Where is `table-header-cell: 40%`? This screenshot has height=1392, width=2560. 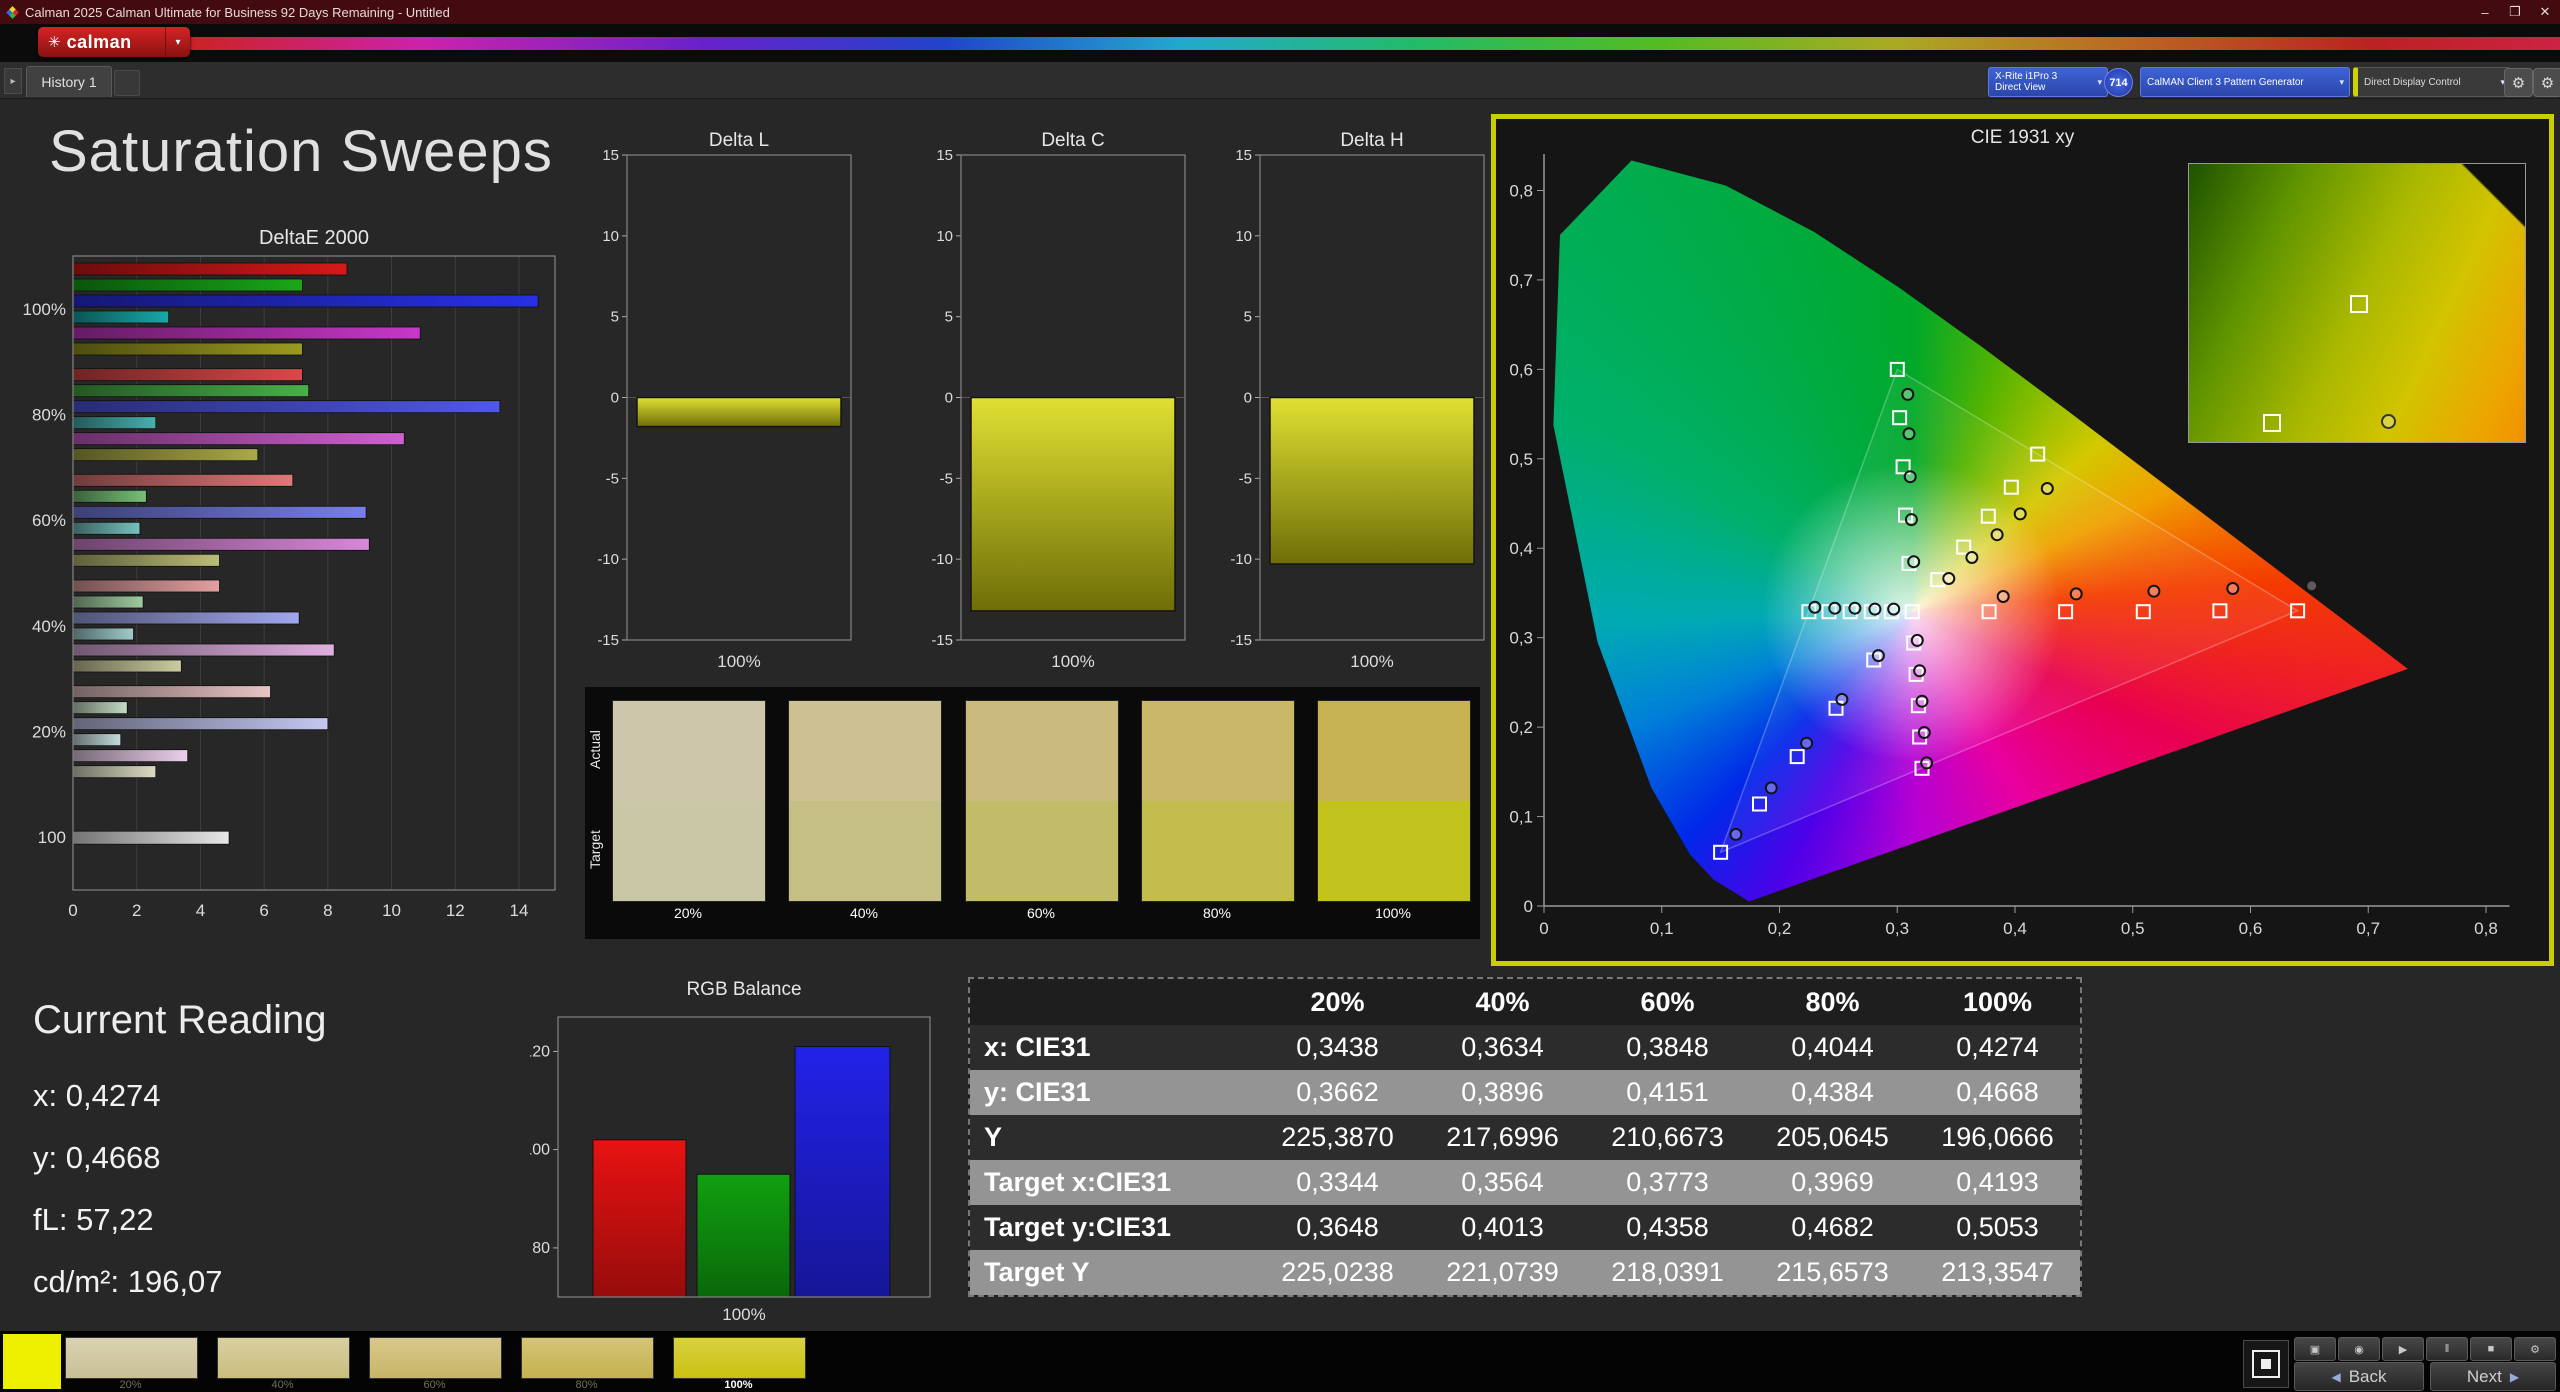
table-header-cell: 40% is located at coordinates (1502, 1001).